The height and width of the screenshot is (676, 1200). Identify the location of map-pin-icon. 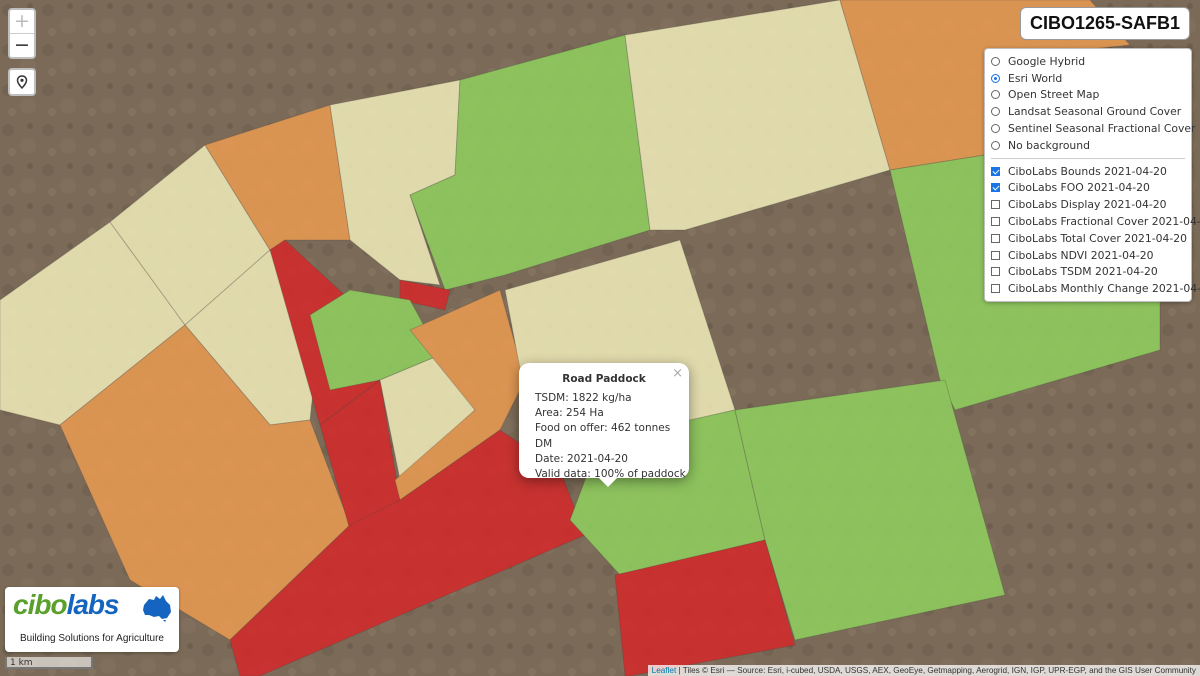
(22, 82).